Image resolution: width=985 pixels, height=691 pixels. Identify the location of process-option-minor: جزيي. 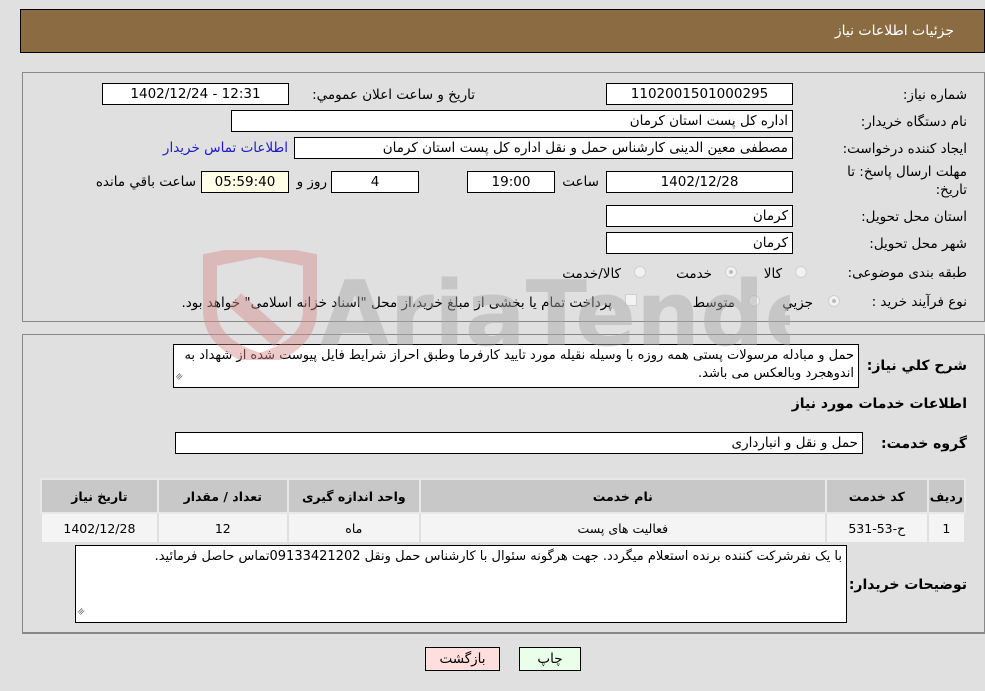
(797, 303).